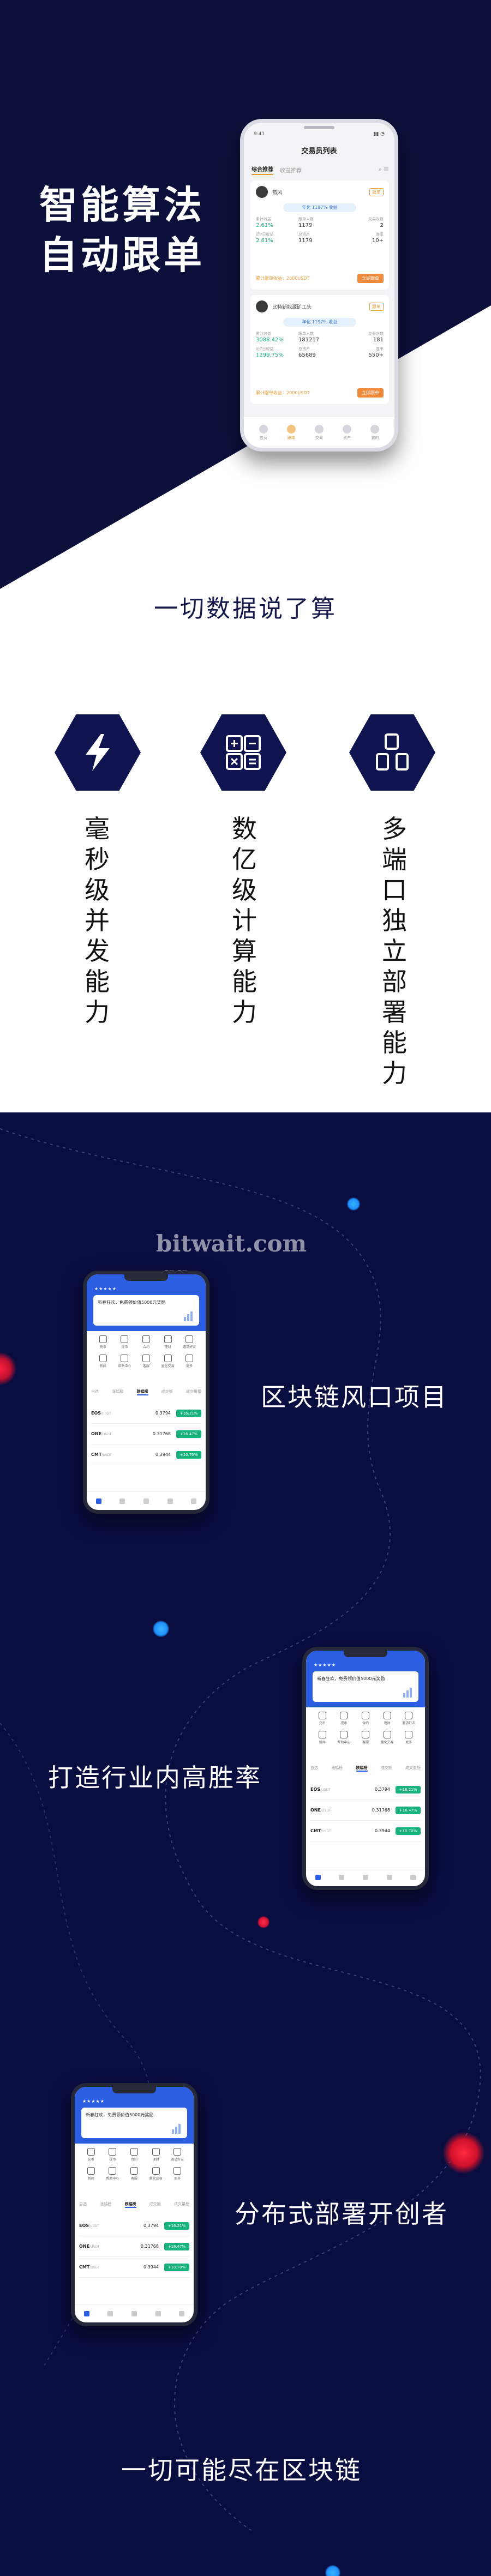  I want to click on stat-cell: 交易次数 2, so click(376, 222).